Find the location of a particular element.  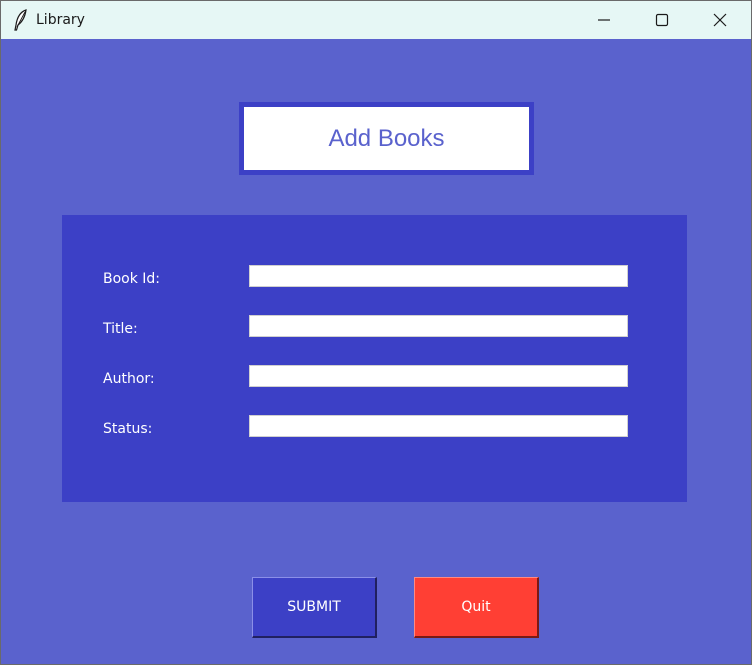

feather-icon is located at coordinates (21, 20).